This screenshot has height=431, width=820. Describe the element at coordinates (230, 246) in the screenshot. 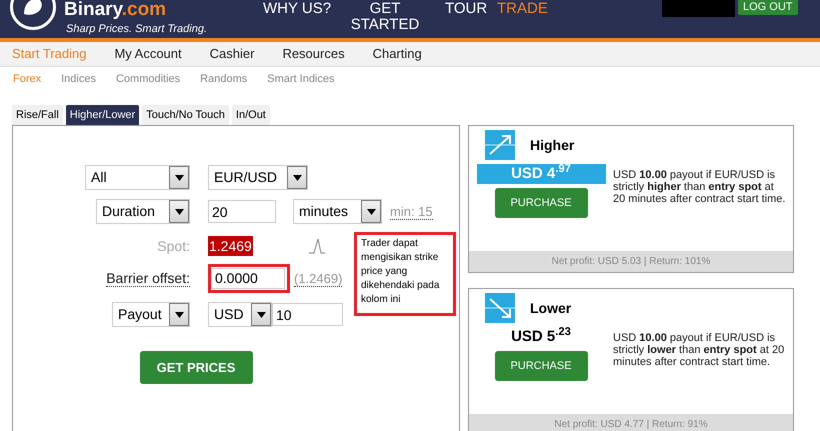

I see `spot-value: 1.2469` at that location.